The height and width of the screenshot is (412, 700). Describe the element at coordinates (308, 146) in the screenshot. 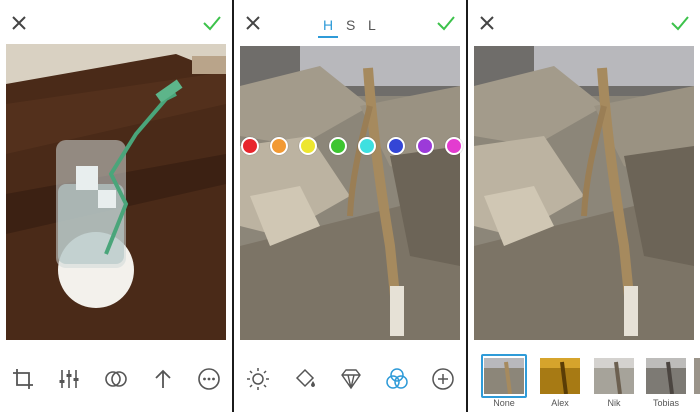

I see `hue-yellow-dot` at that location.